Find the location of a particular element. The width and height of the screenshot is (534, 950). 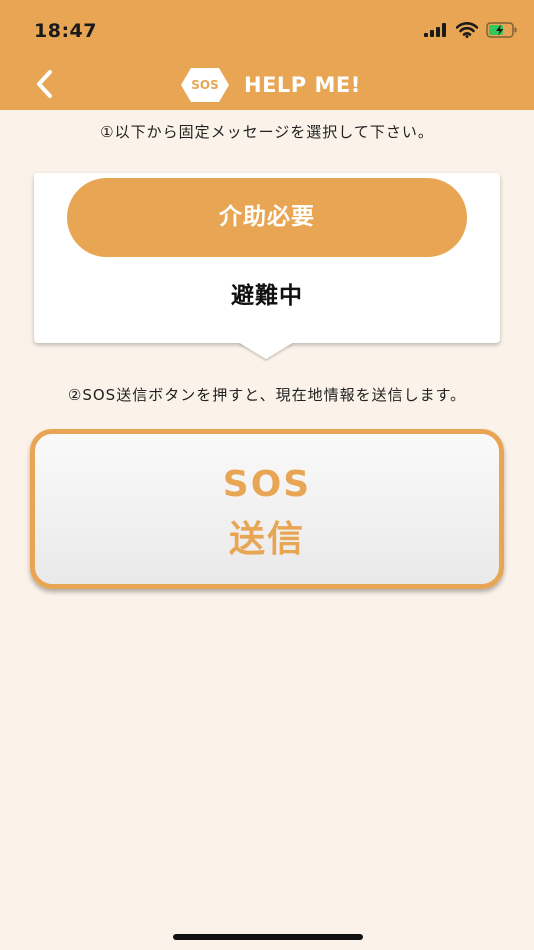

instruction-step1: ①以下から固定メッセージを選択して下さい。 is located at coordinates (267, 132).